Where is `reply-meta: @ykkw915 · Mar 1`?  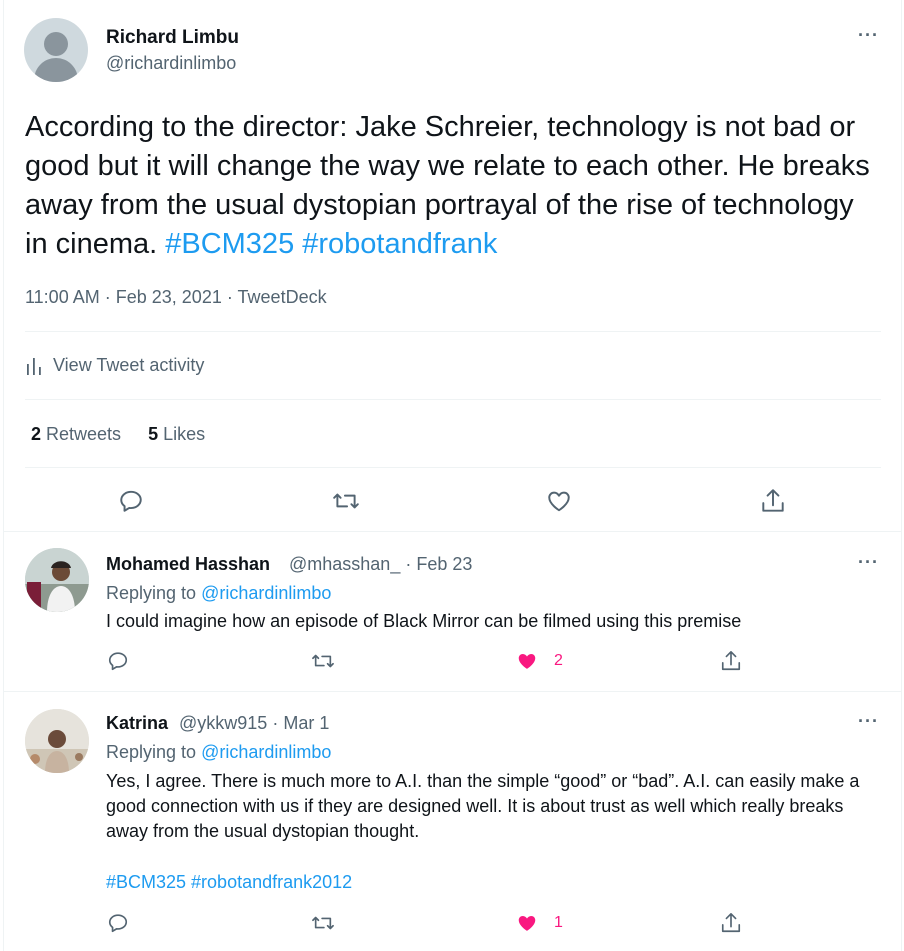
reply-meta: @ykkw915 · Mar 1 is located at coordinates (254, 723).